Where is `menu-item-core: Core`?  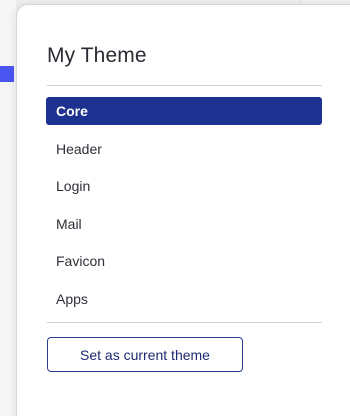
menu-item-core: Core is located at coordinates (184, 111).